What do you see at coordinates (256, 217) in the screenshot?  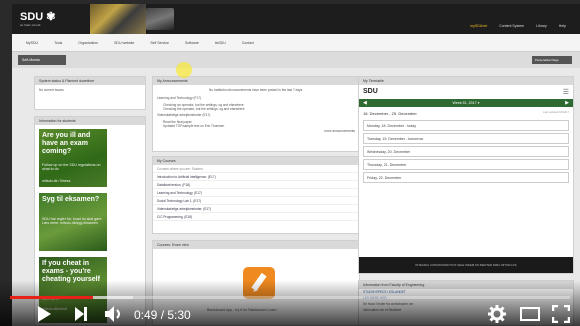 I see `course-link: C/C Programming, (E18)` at bounding box center [256, 217].